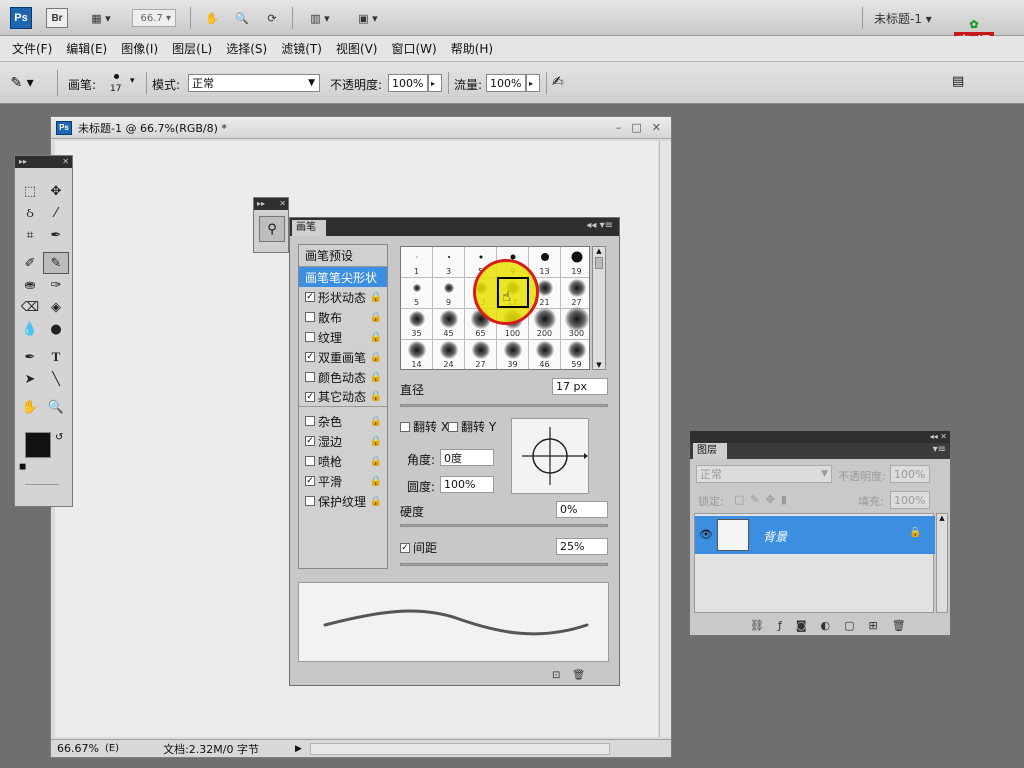  What do you see at coordinates (59, 437) in the screenshot?
I see `swap-colors-icon: ↺` at bounding box center [59, 437].